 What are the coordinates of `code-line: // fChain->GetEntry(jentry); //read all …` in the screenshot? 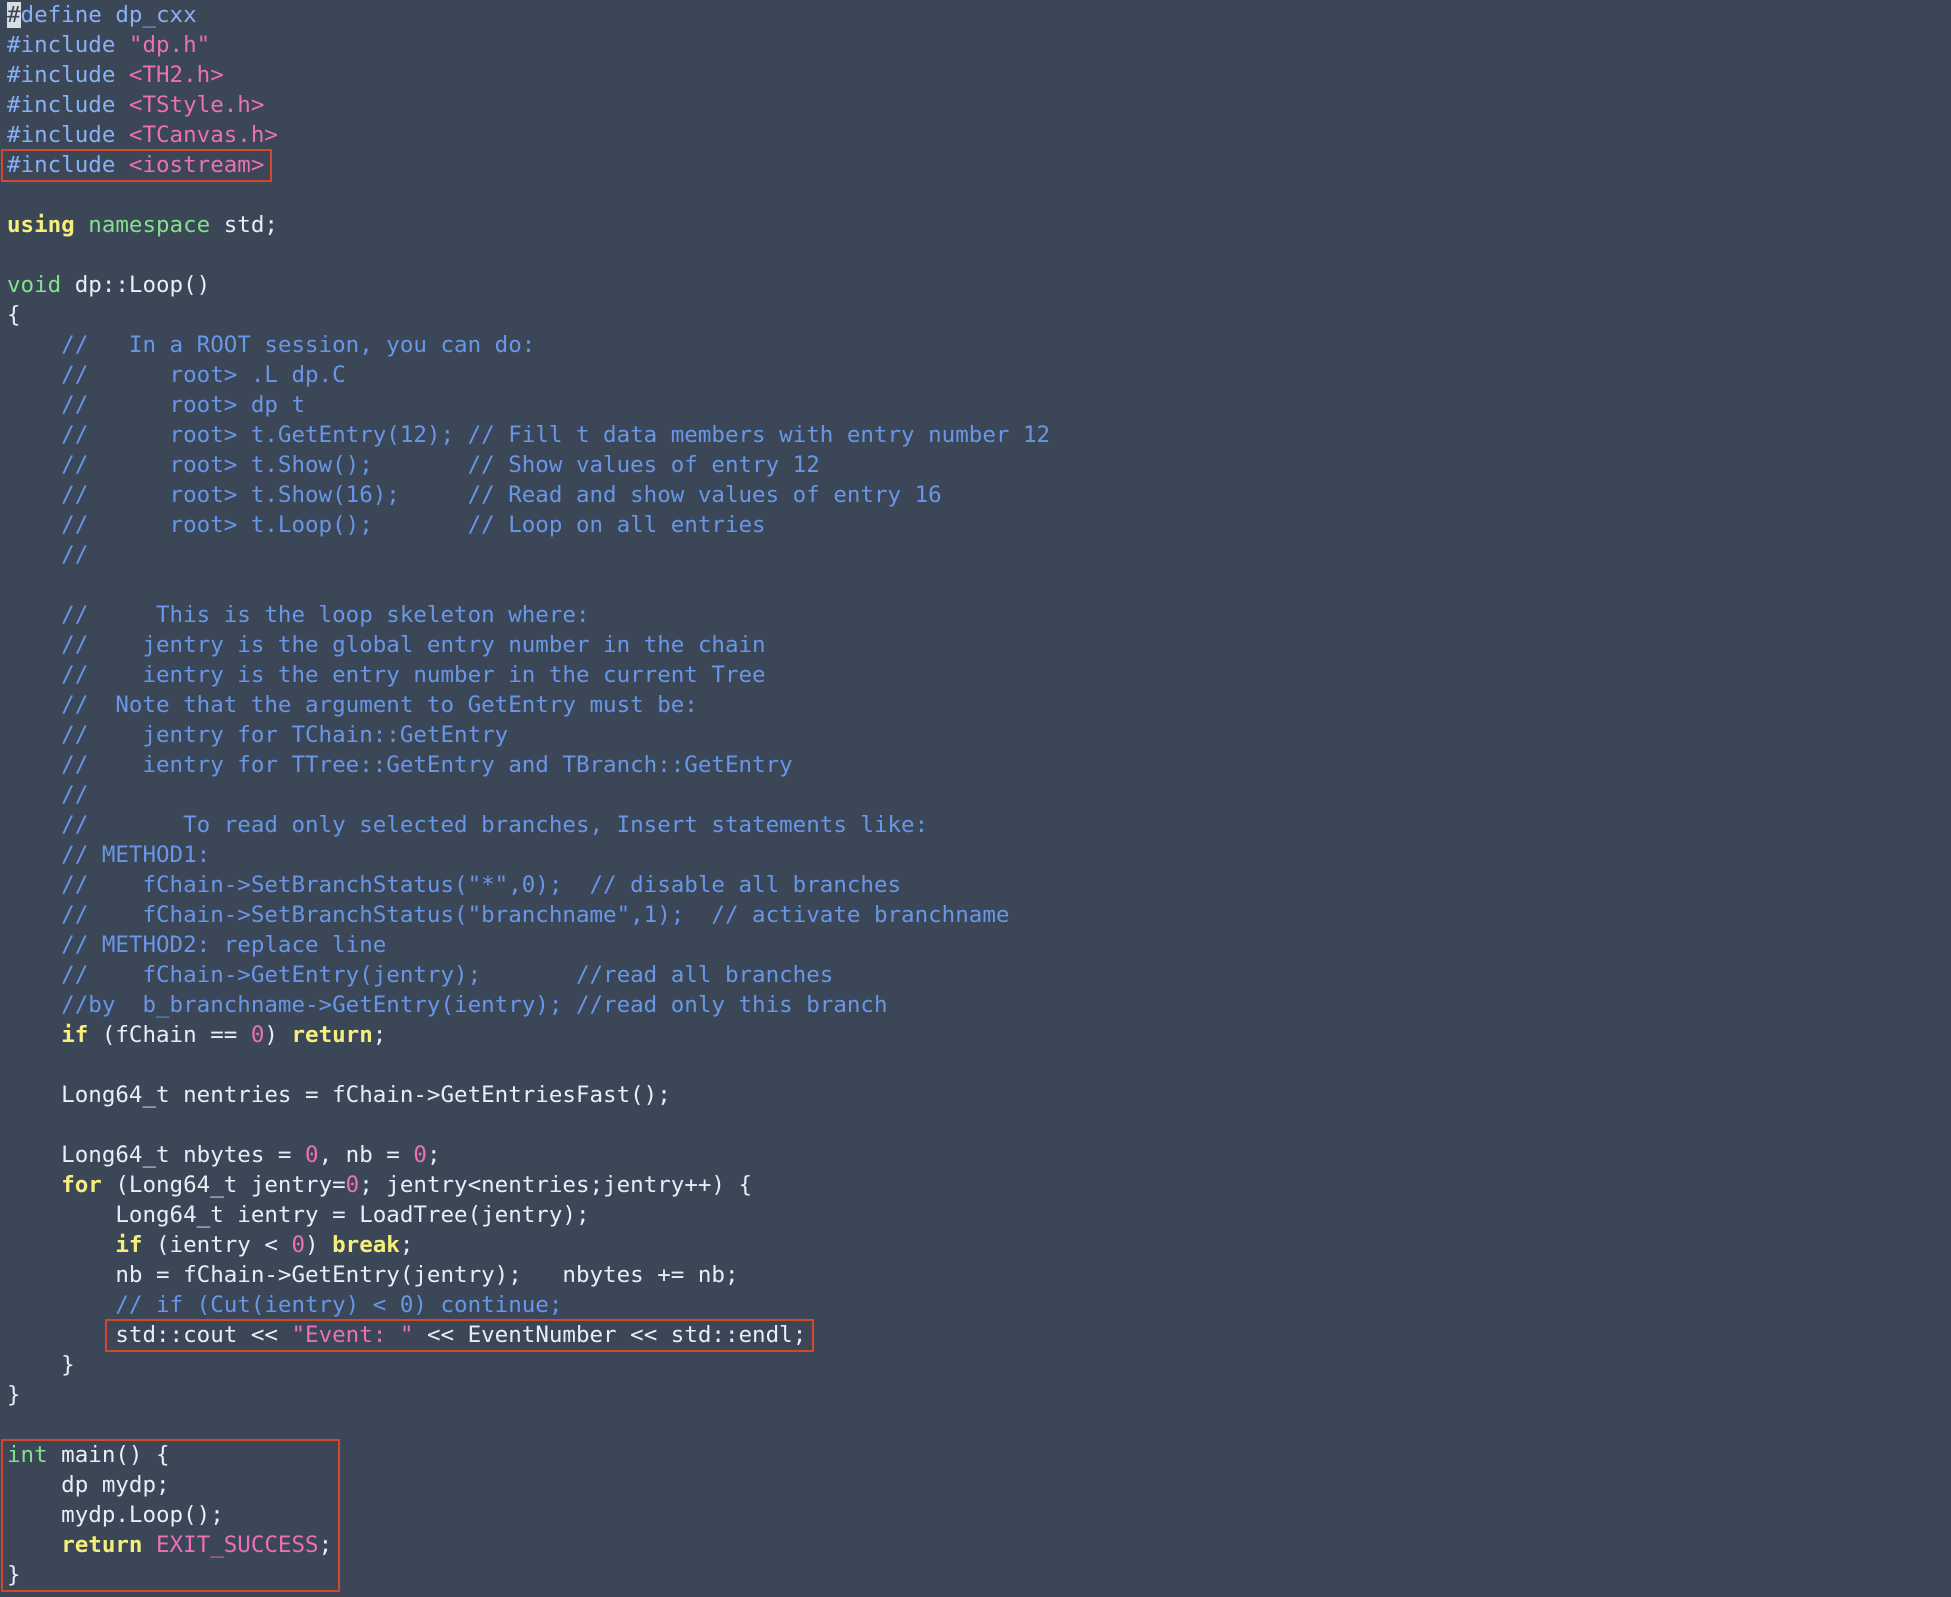 It's located at (528, 975).